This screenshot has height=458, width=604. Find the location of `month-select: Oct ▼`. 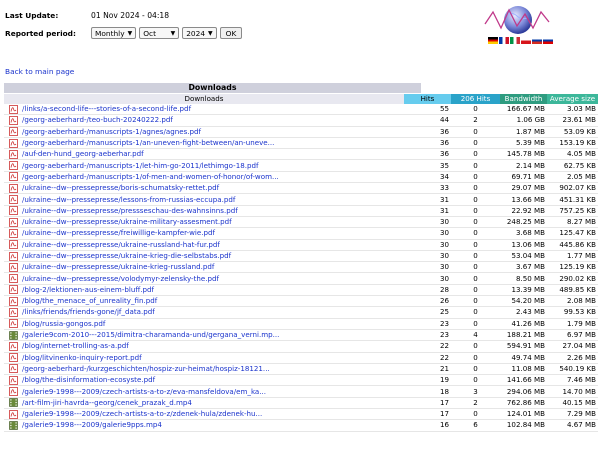

month-select: Oct ▼ is located at coordinates (159, 33).